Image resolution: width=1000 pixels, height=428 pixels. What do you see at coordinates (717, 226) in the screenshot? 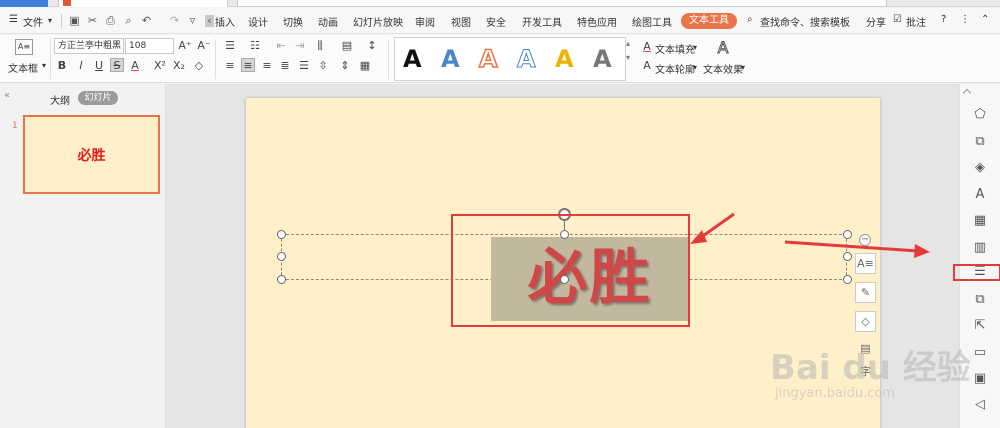
I see `arrow-to-text` at bounding box center [717, 226].